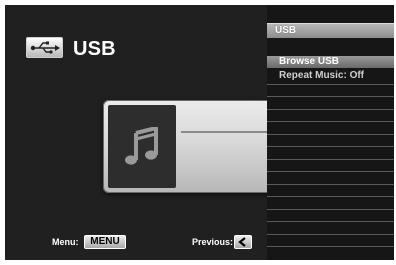 The height and width of the screenshot is (265, 396). I want to click on menu-label: Menu:, so click(65, 242).